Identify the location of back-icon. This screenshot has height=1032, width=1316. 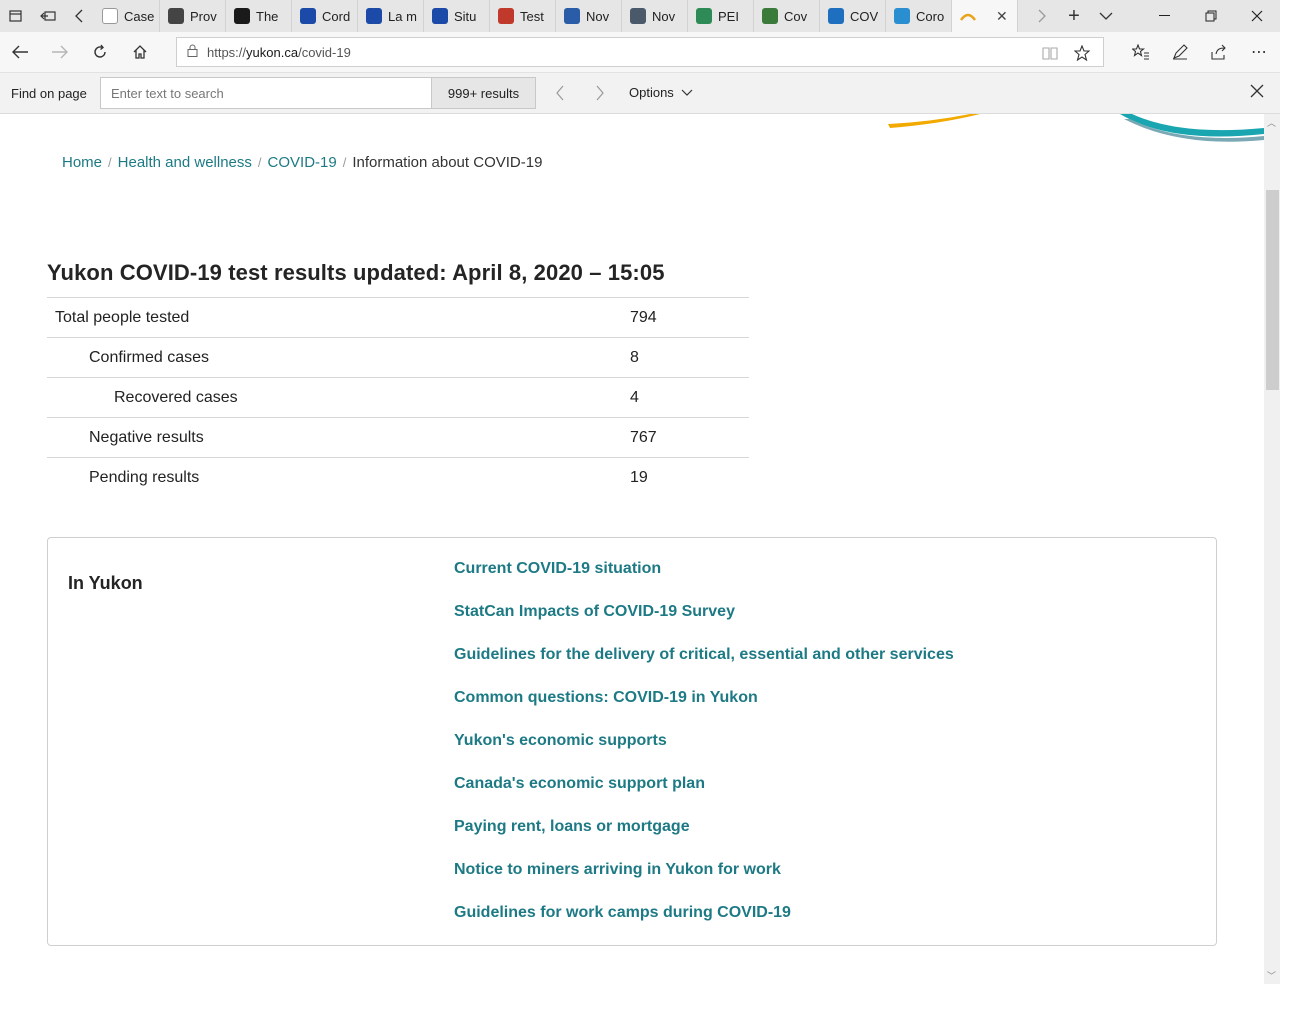
(20, 52).